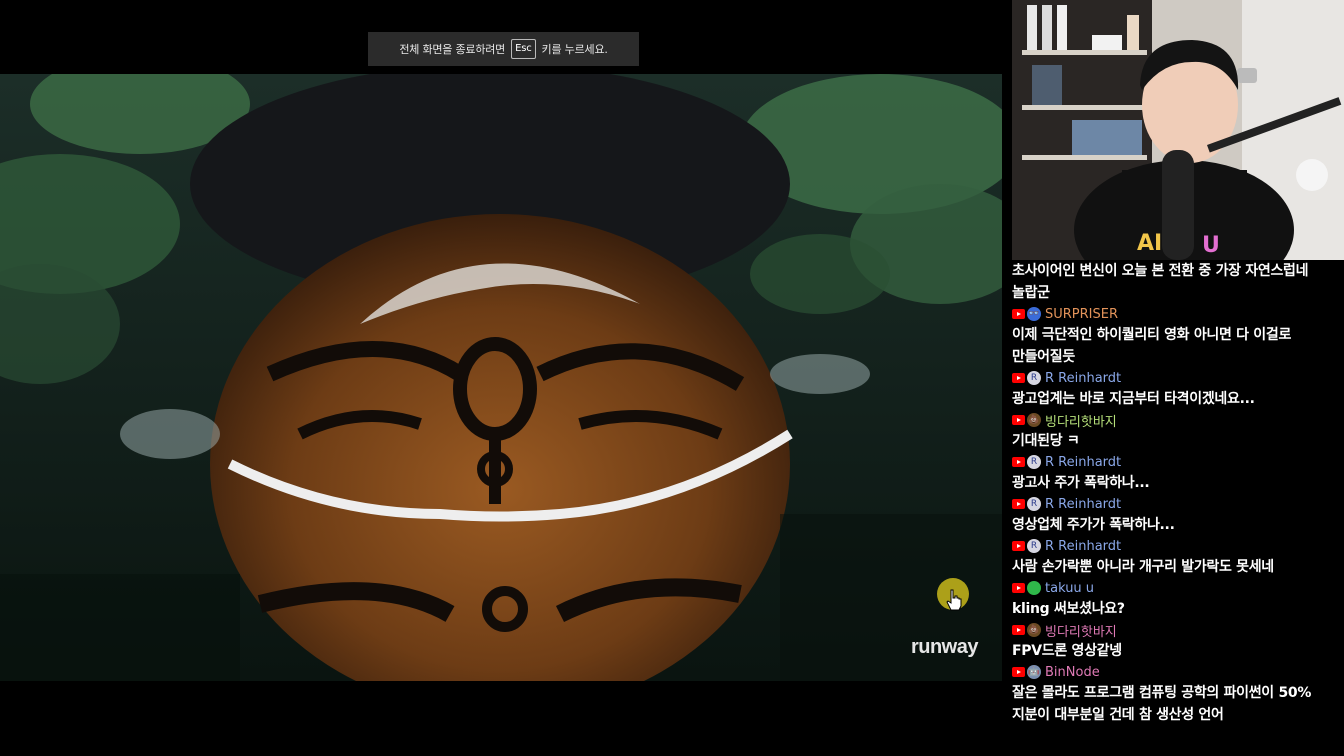  Describe the element at coordinates (1070, 588) in the screenshot. I see `chat-author-name: takuu u` at that location.